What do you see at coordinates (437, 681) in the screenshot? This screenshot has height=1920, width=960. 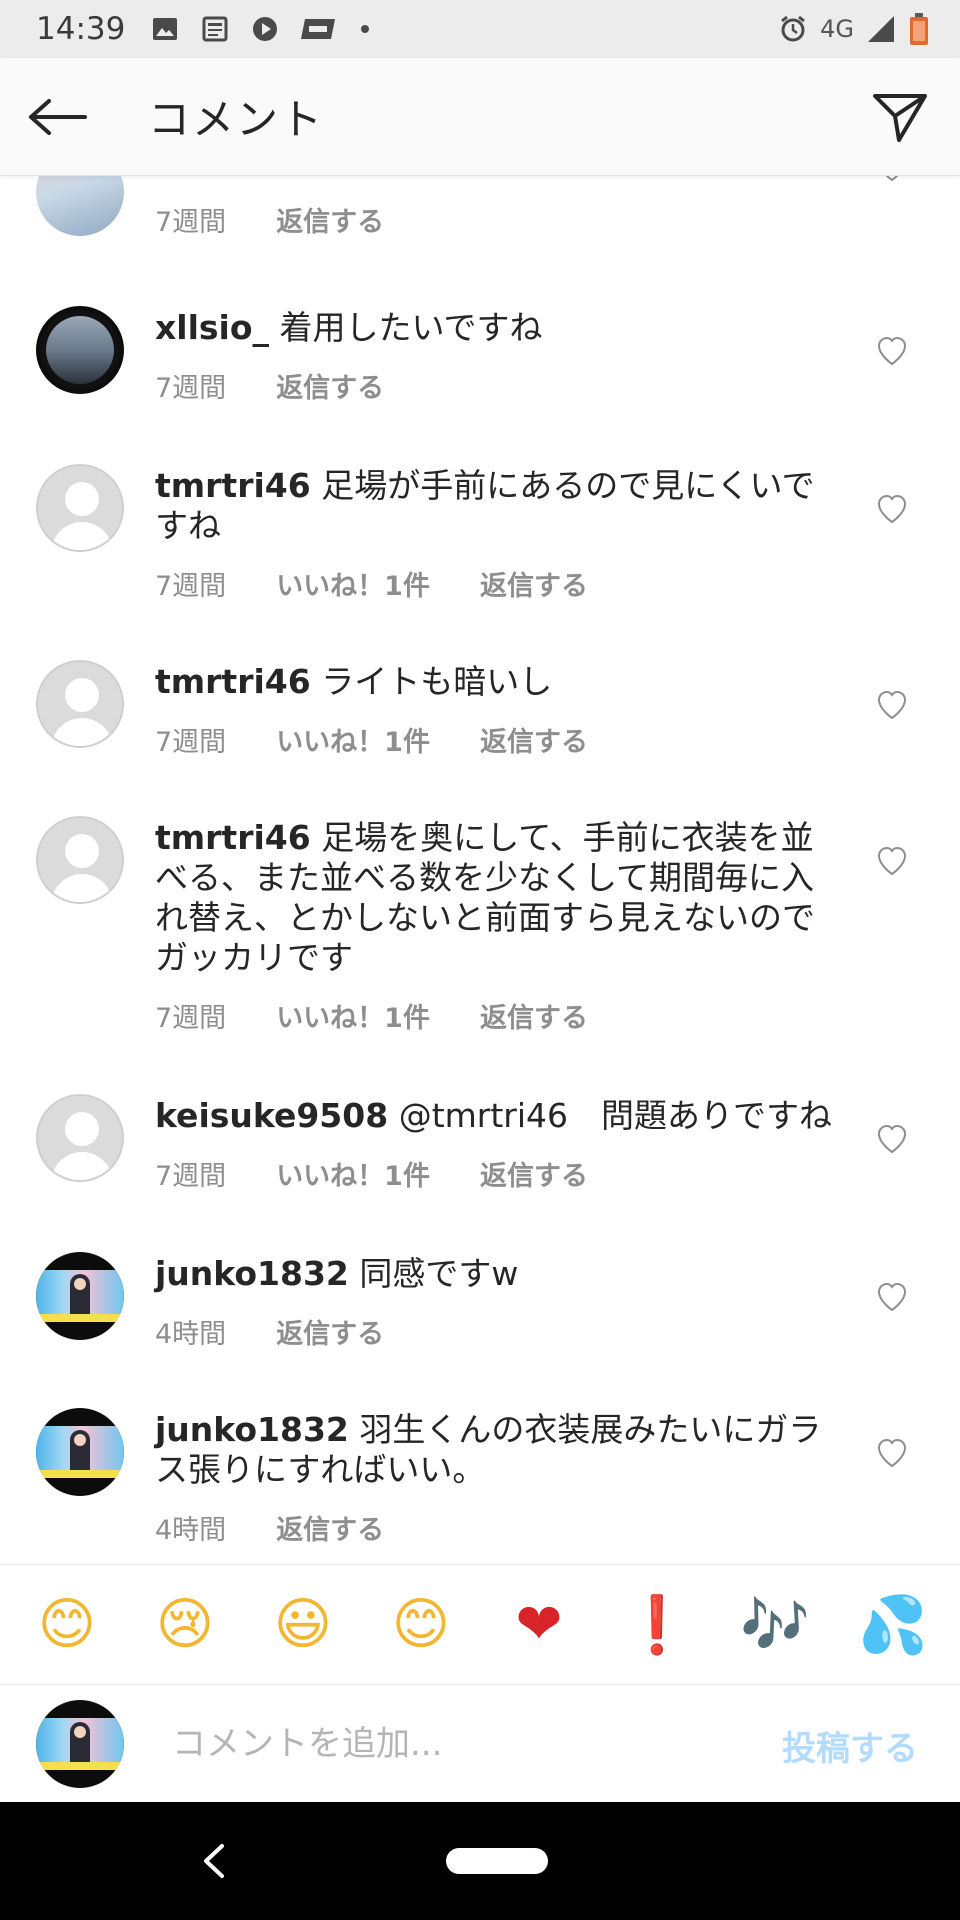 I see `comment-text: ライトも暗いし` at bounding box center [437, 681].